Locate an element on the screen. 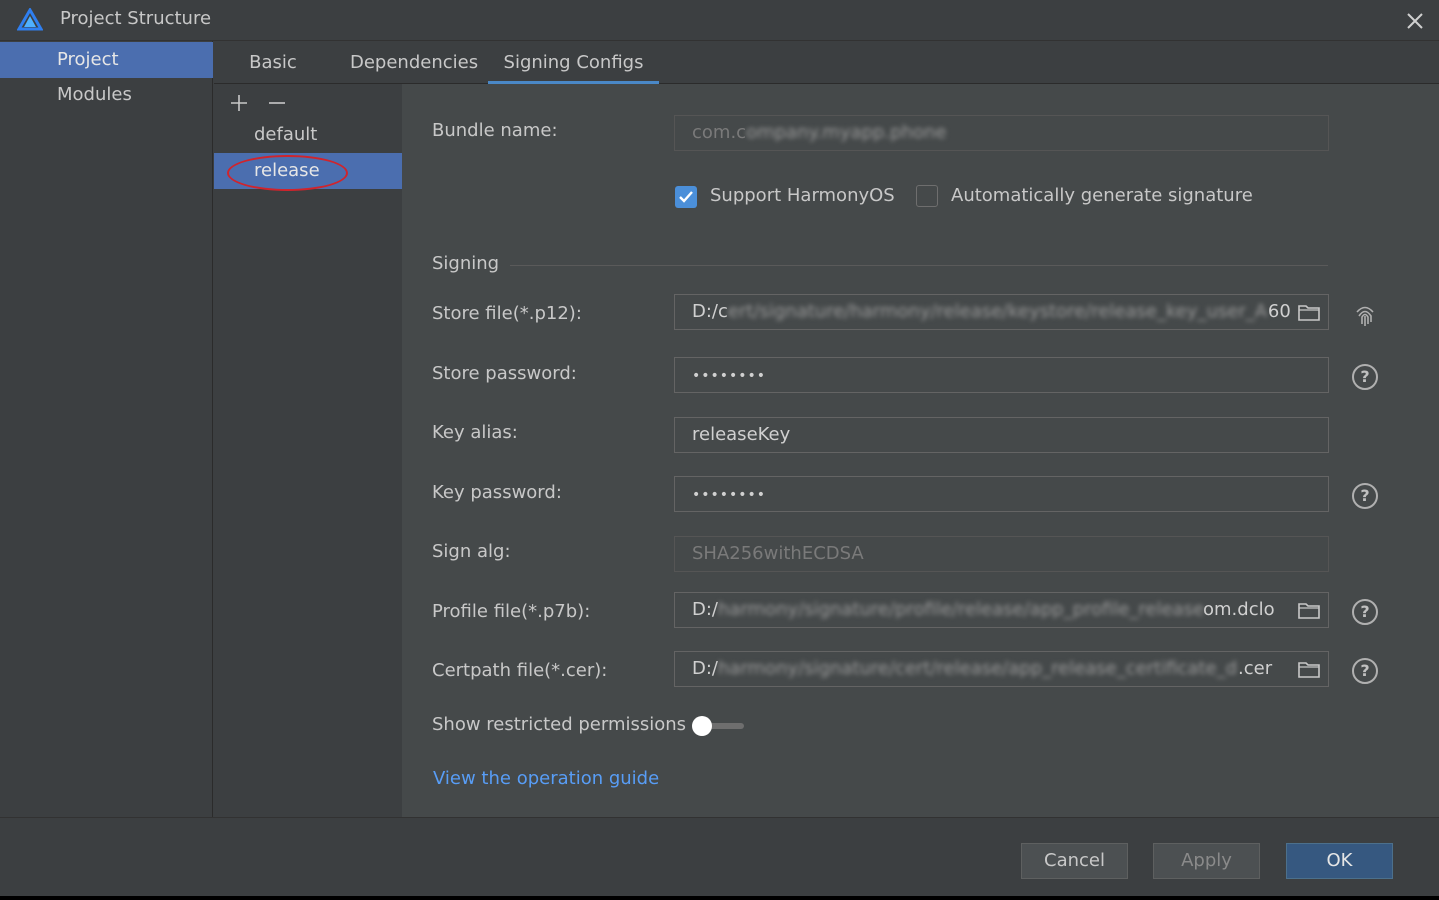 This screenshot has height=900, width=1439. config-item-label: release is located at coordinates (287, 170).